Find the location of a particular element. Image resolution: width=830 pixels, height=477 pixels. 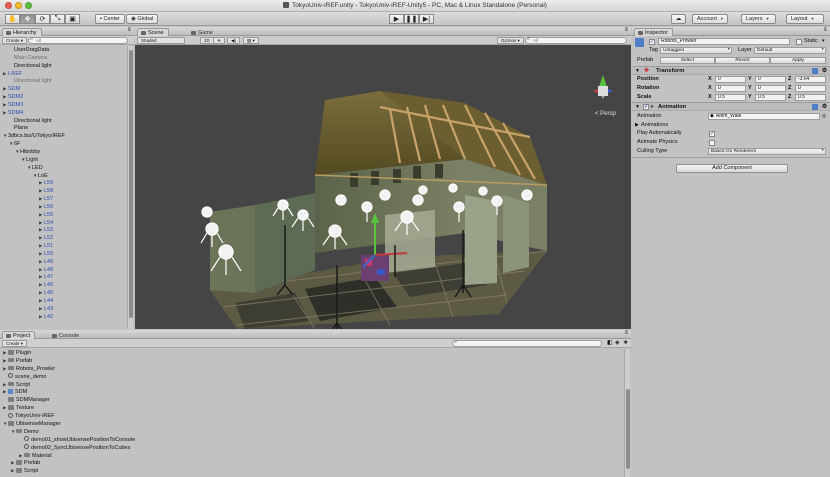

tab-game: Game is located at coordinates (202, 32).